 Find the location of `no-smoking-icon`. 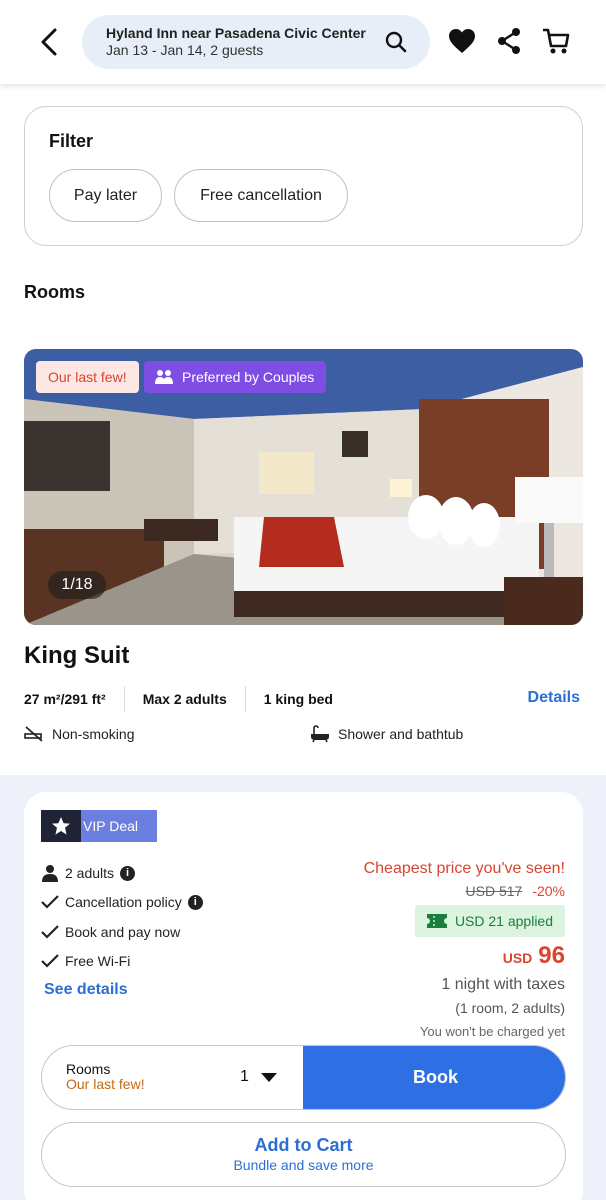

no-smoking-icon is located at coordinates (33, 734).